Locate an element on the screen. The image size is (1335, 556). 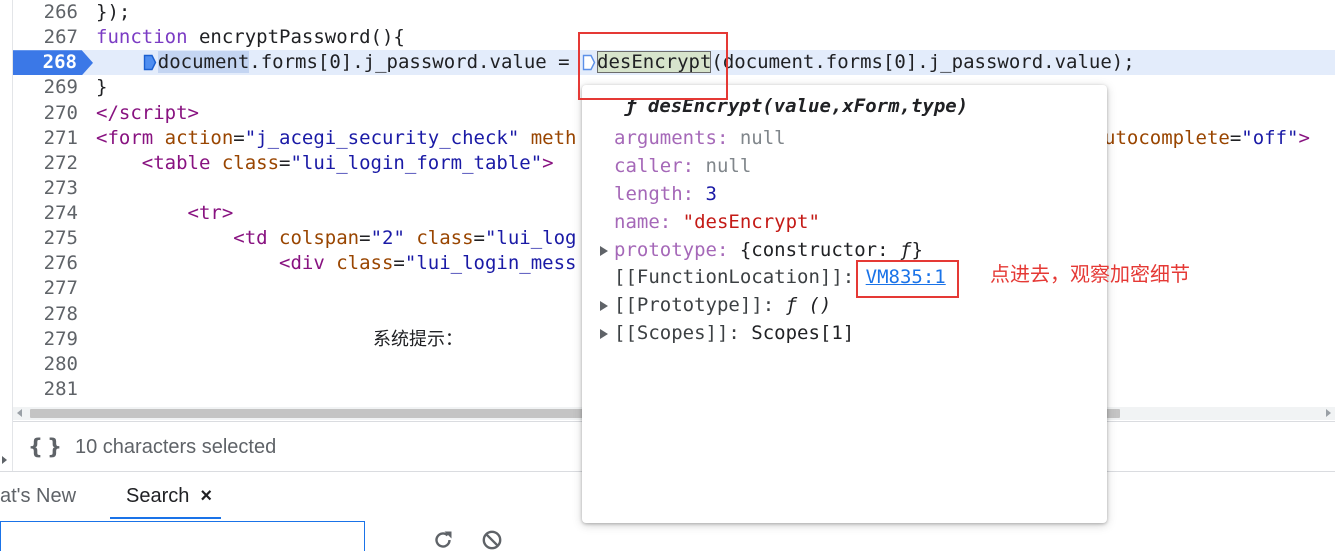
property-value: Scopes[1] is located at coordinates (803, 333).